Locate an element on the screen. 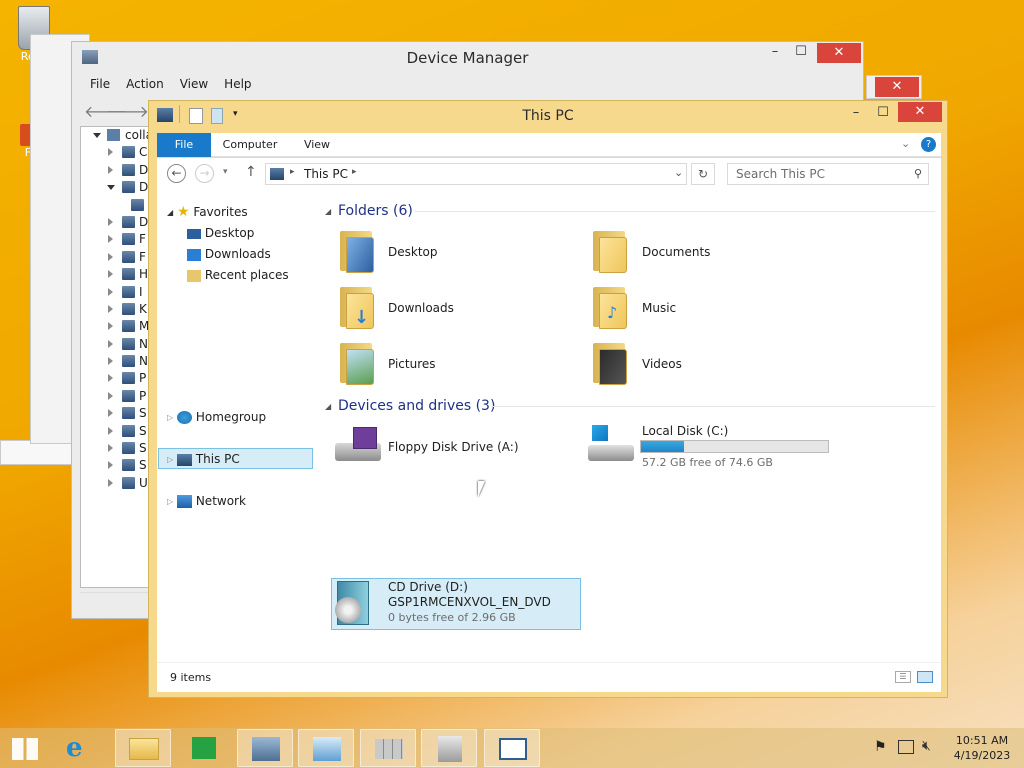 This screenshot has height=768, width=1024. nav-network: Network is located at coordinates (211, 501).